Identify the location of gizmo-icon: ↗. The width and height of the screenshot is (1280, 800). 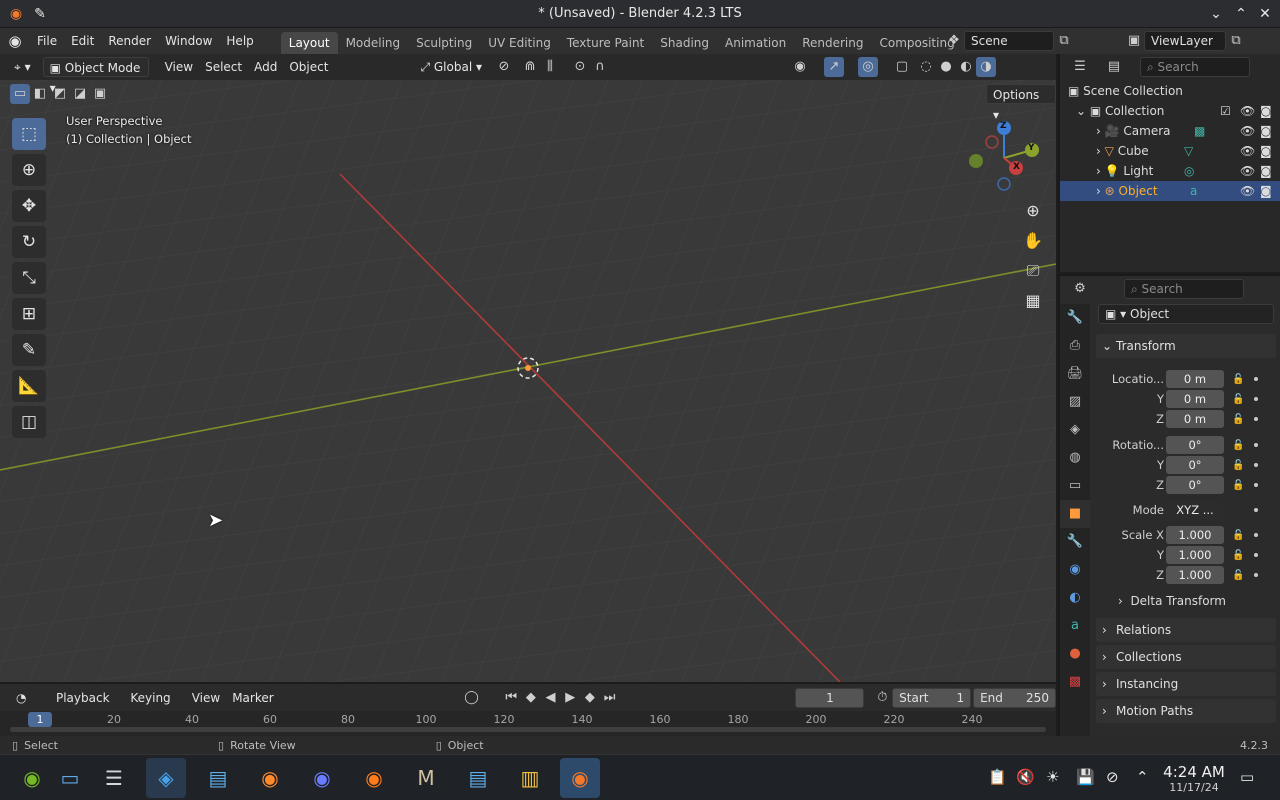
(834, 67).